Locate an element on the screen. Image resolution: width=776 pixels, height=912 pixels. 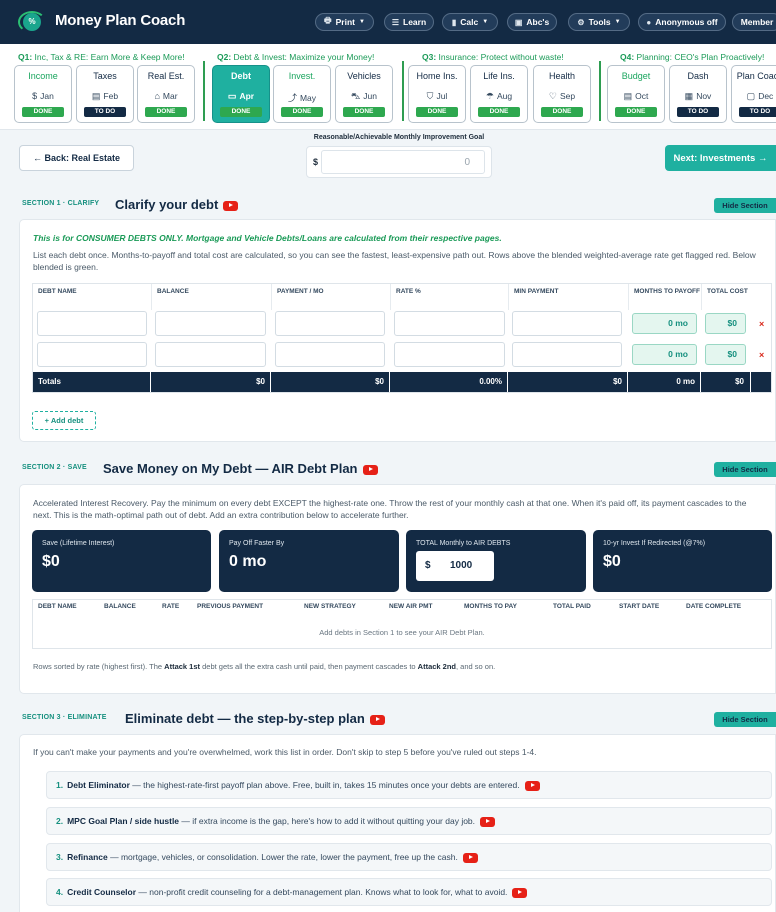
tile-month: ▤ Feb is located at coordinates (105, 96).